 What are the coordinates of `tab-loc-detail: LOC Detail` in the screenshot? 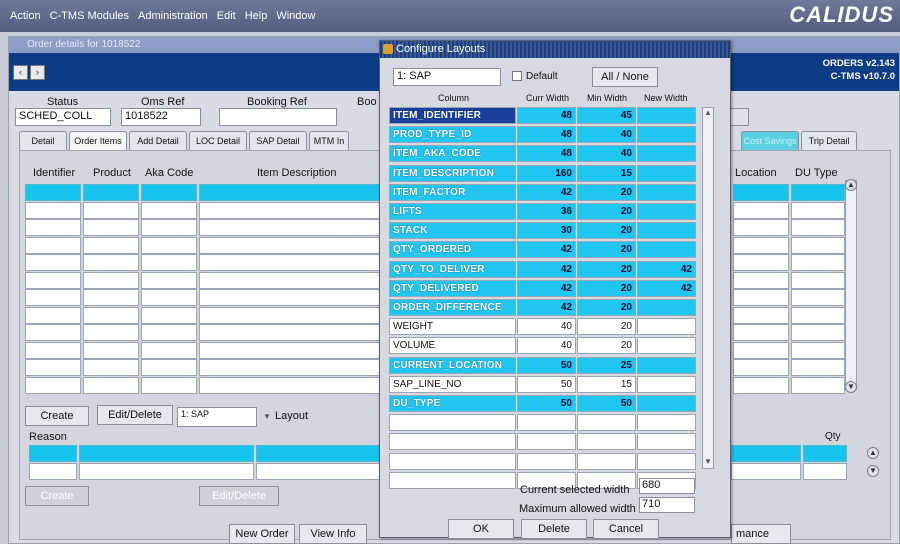 It's located at (218, 141).